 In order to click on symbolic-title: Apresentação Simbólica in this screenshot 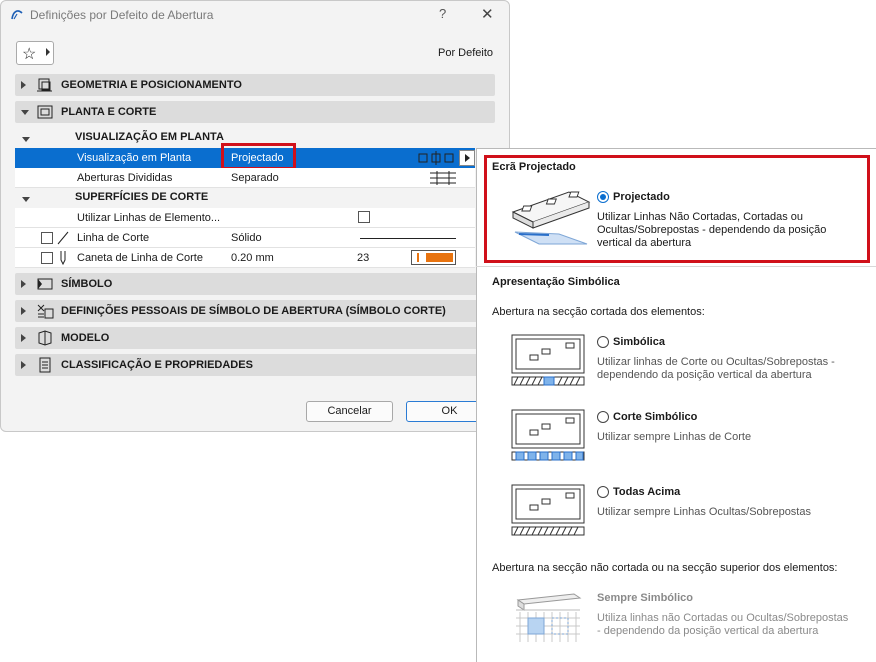, I will do `click(556, 282)`.